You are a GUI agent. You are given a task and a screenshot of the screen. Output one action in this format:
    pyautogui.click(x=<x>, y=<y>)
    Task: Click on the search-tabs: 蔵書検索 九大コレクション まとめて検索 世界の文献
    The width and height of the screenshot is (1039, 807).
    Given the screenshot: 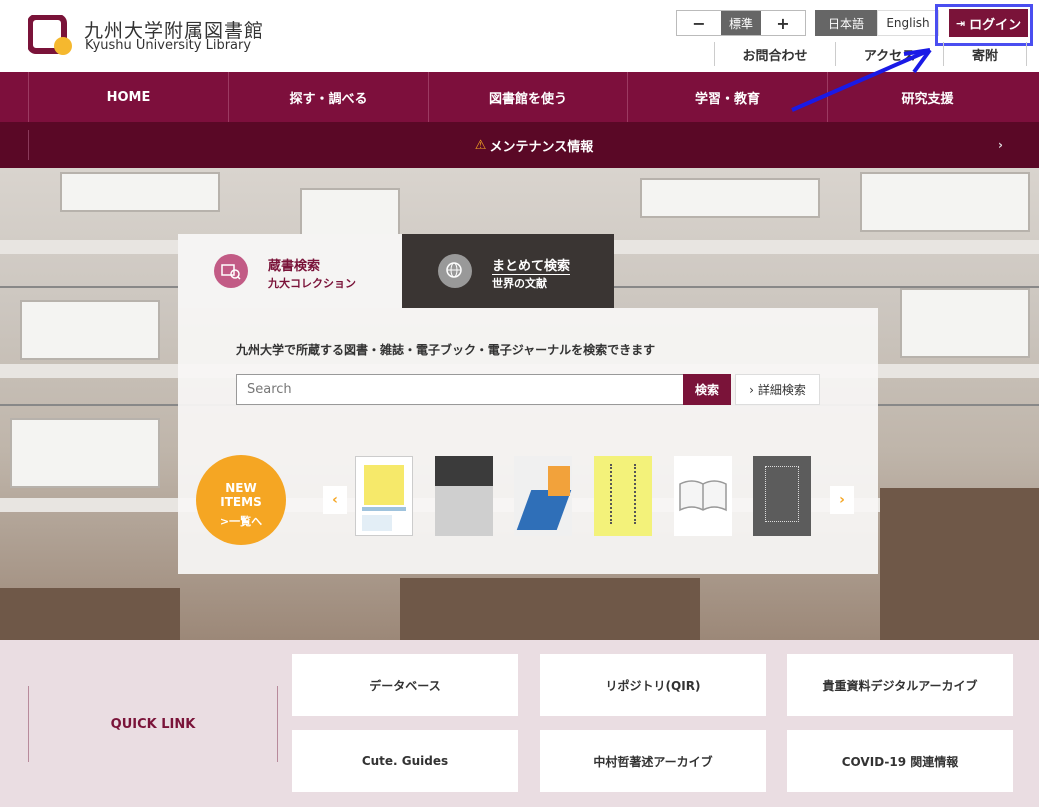 What is the action you would take?
    pyautogui.click(x=396, y=271)
    